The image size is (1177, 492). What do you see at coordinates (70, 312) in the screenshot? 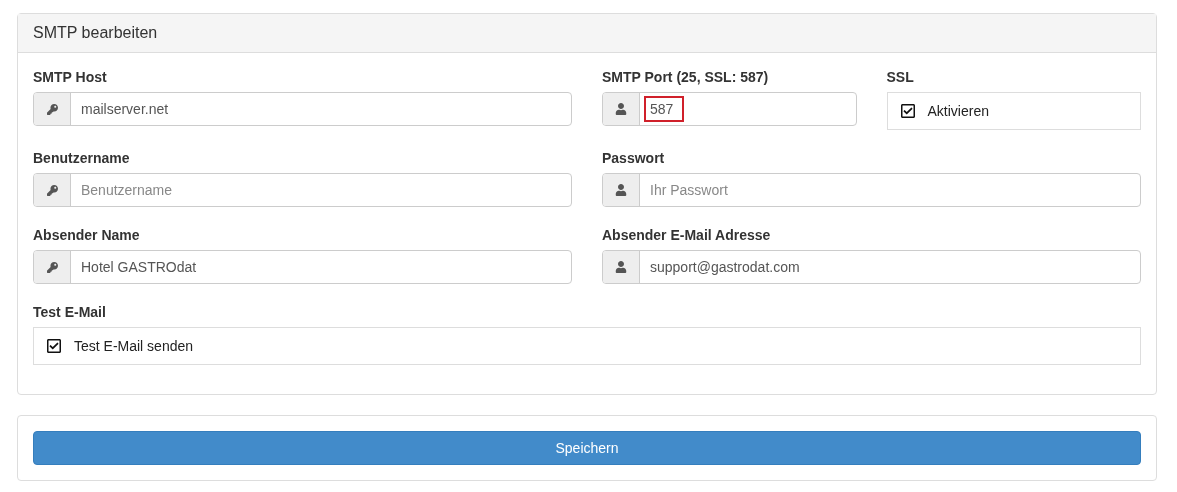
I see `field-label: Test E-Mail` at bounding box center [70, 312].